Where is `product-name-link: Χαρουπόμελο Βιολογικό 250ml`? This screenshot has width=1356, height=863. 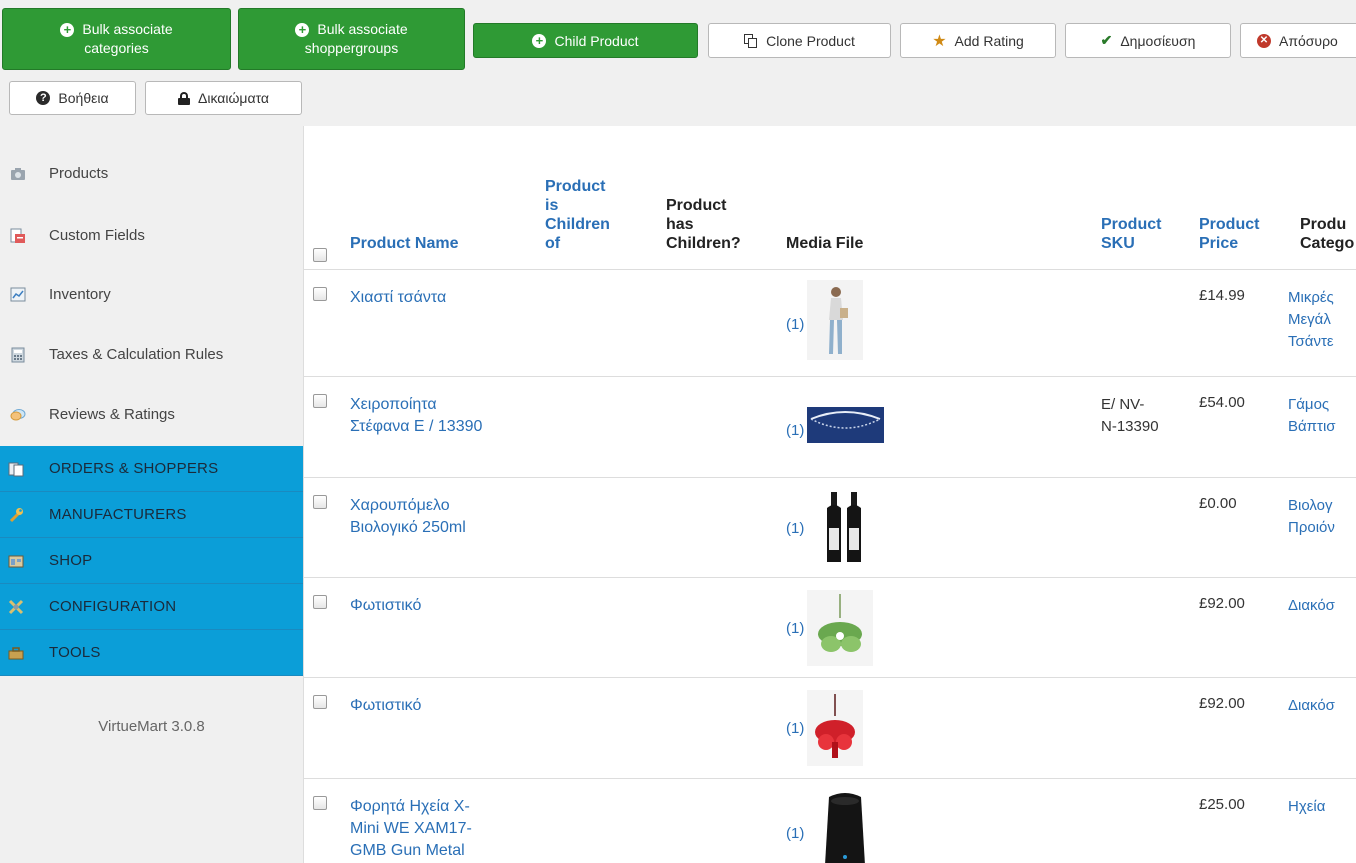 product-name-link: Χαρουπόμελο Βιολογικό 250ml is located at coordinates (408, 517).